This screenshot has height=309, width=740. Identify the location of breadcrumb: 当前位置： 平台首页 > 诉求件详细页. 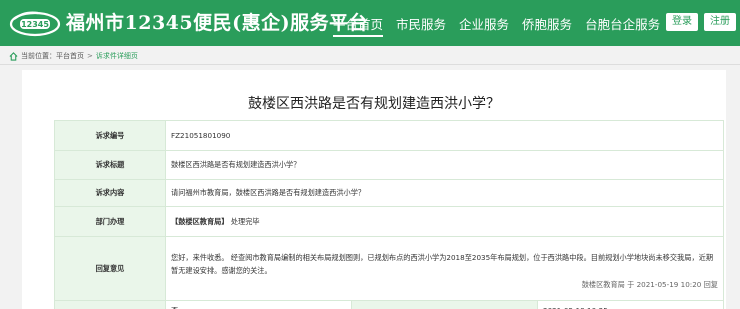
(73, 56).